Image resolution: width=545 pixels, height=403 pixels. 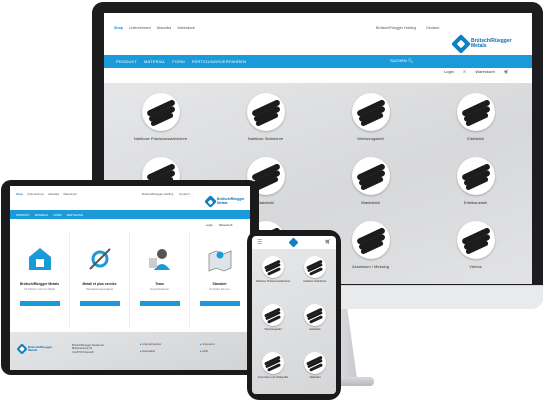 I want to click on product-label: Stabstahl, so click(x=315, y=377).